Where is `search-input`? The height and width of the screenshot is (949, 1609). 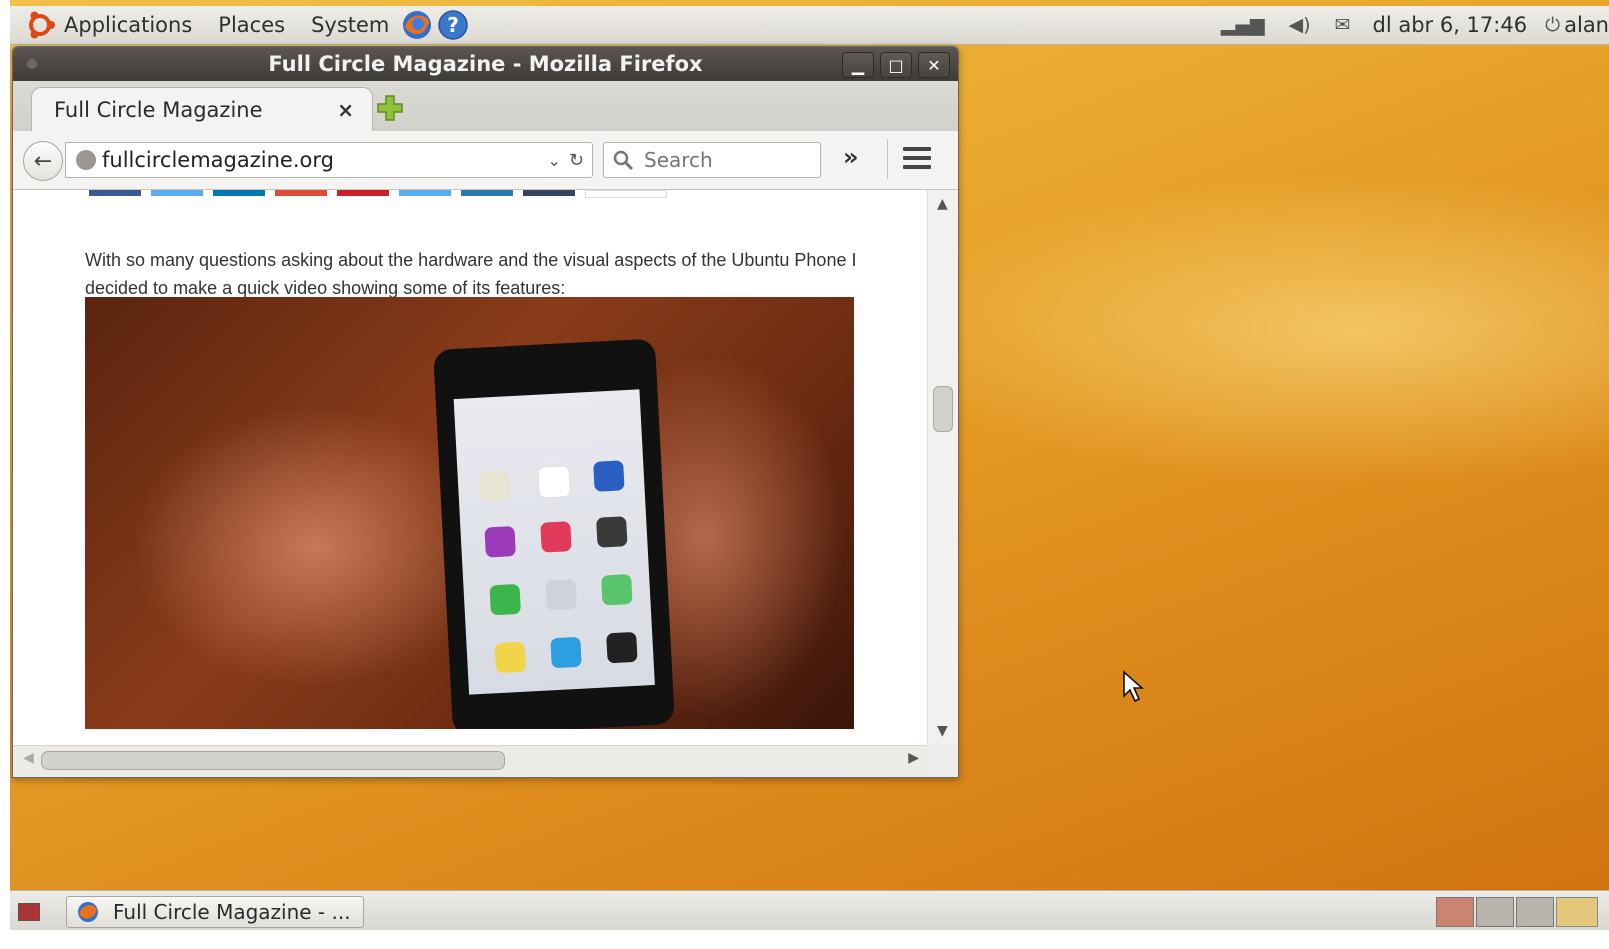 search-input is located at coordinates (724, 160).